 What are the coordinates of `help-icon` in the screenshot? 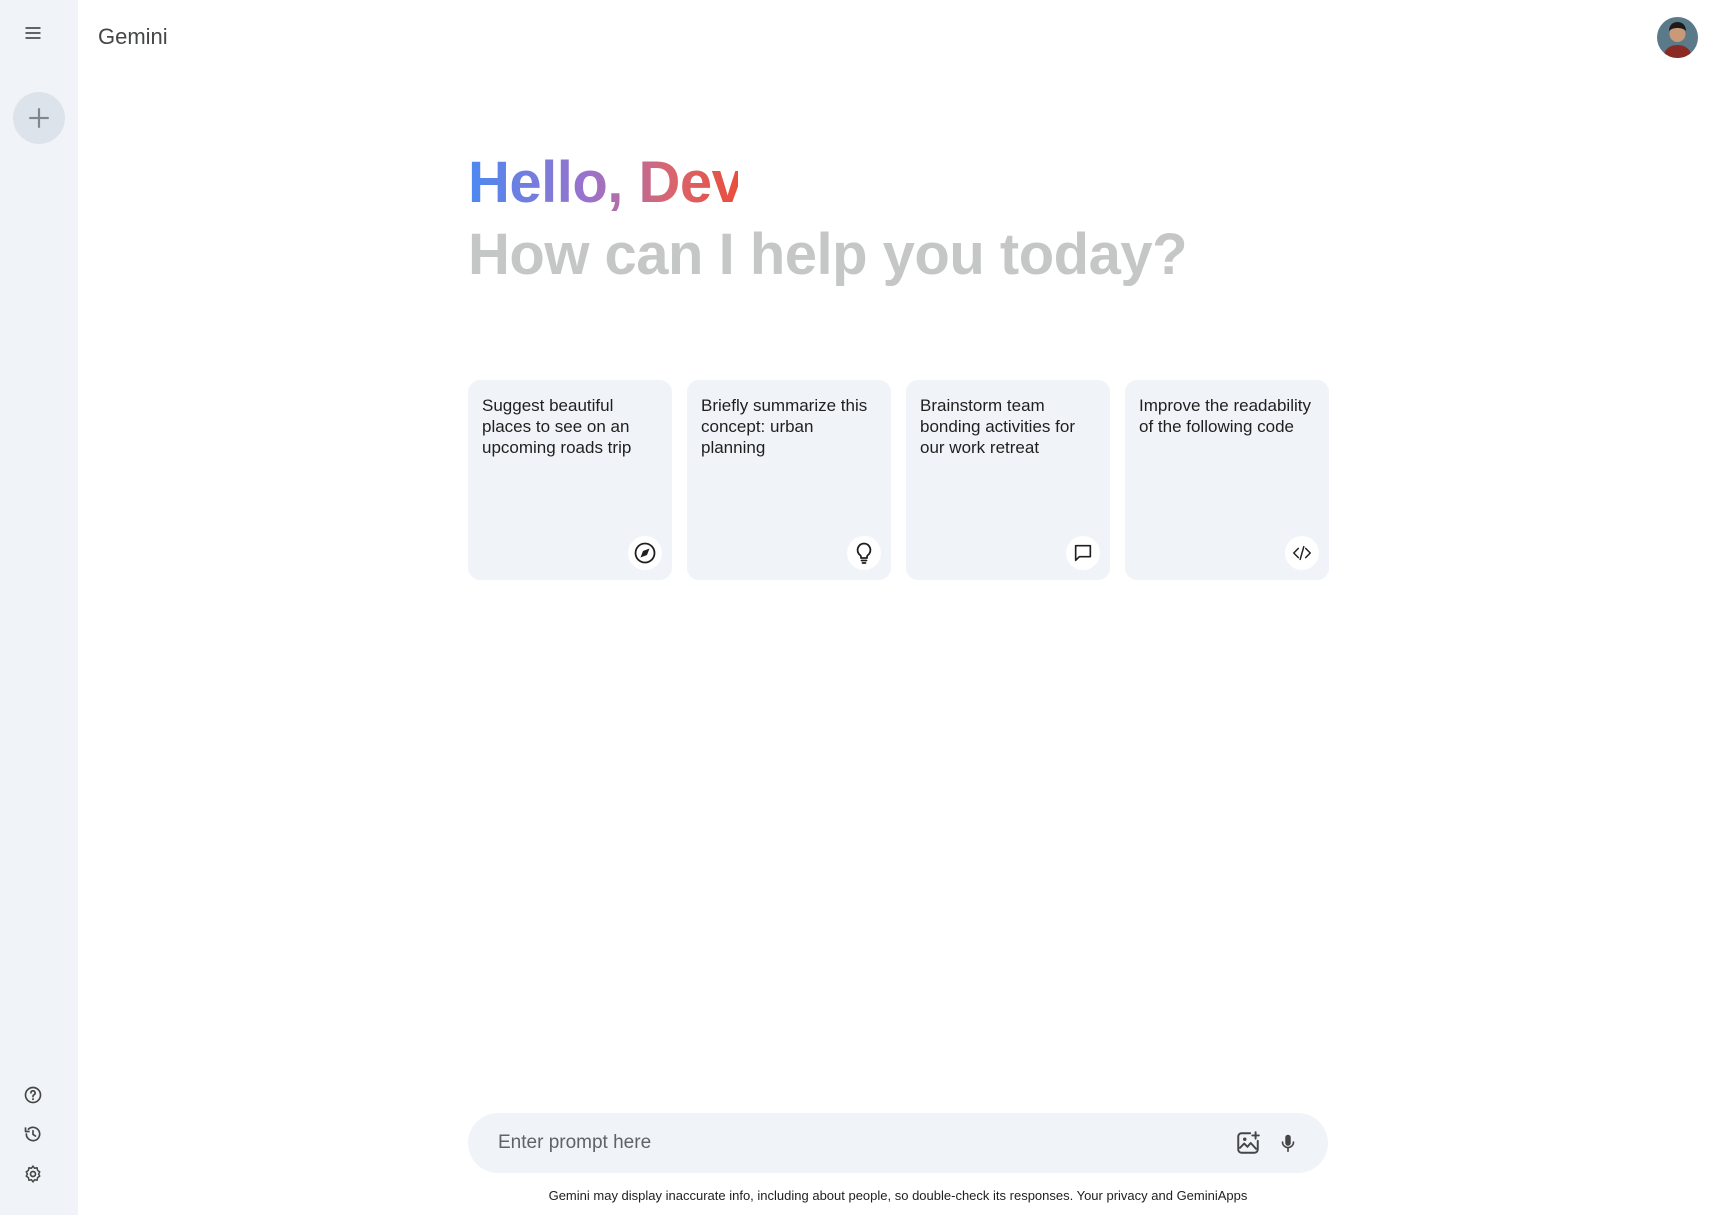 It's located at (33, 1095).